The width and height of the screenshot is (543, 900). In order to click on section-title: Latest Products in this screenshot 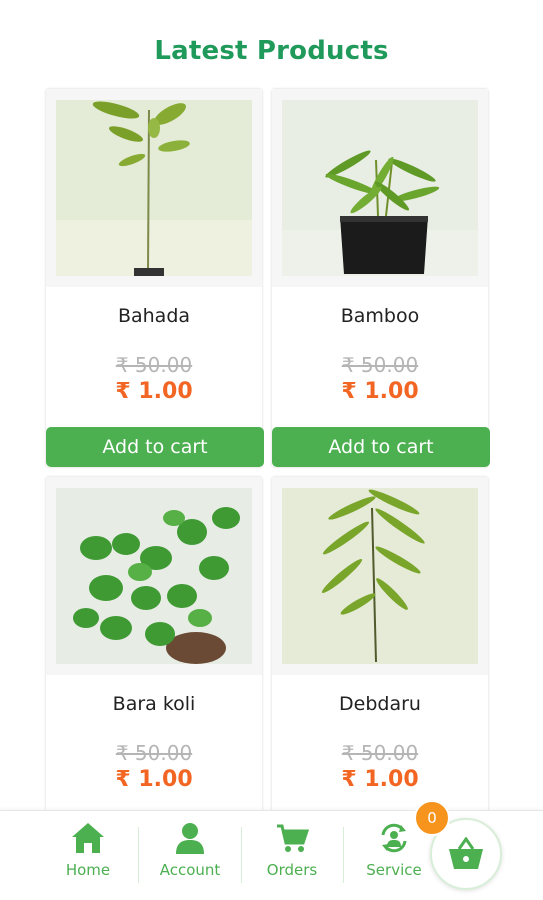, I will do `click(271, 51)`.